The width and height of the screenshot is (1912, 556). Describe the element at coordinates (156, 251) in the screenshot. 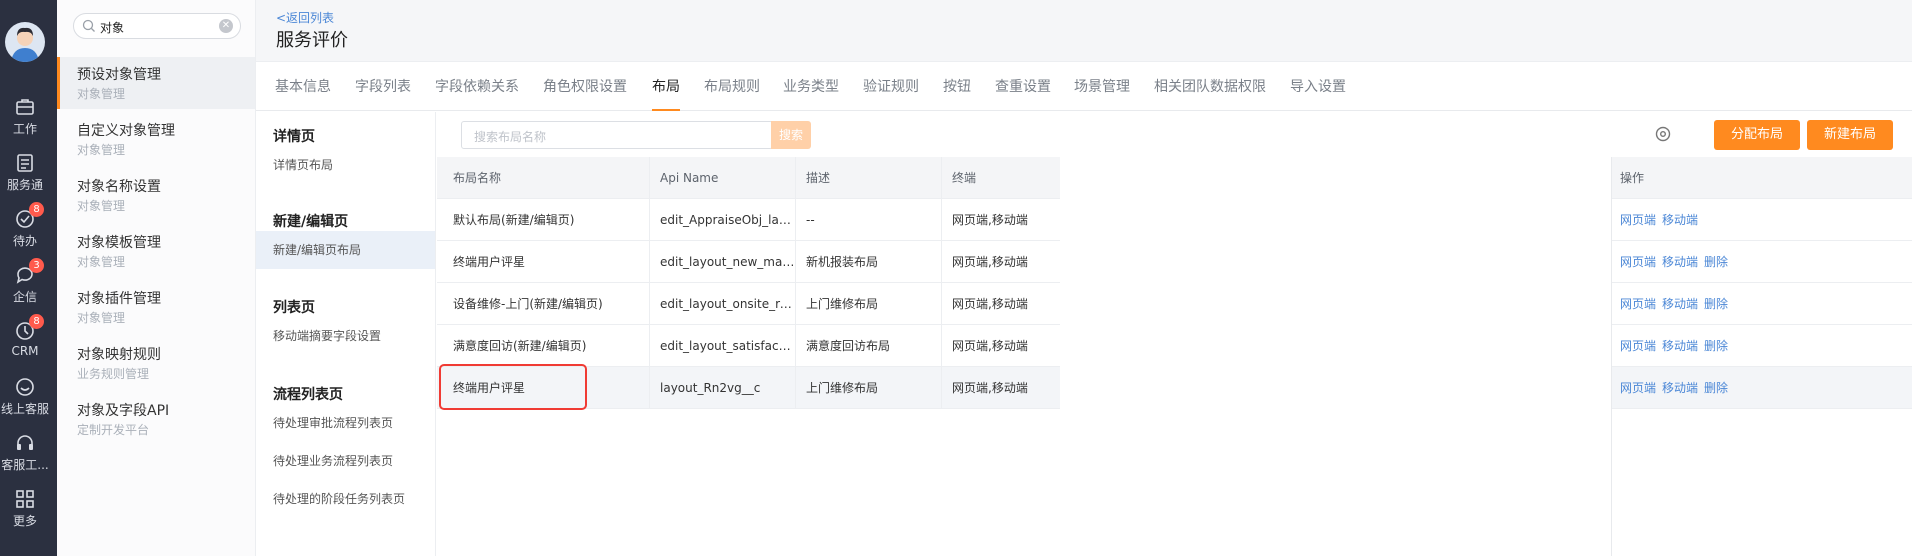

I see `sidebar-item-object-templates: 对象模板管理 对象管理` at that location.